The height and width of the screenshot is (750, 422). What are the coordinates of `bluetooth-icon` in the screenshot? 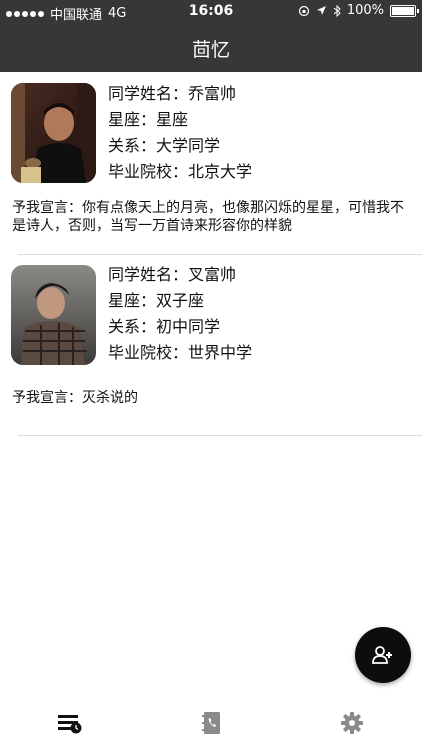 It's located at (337, 10).